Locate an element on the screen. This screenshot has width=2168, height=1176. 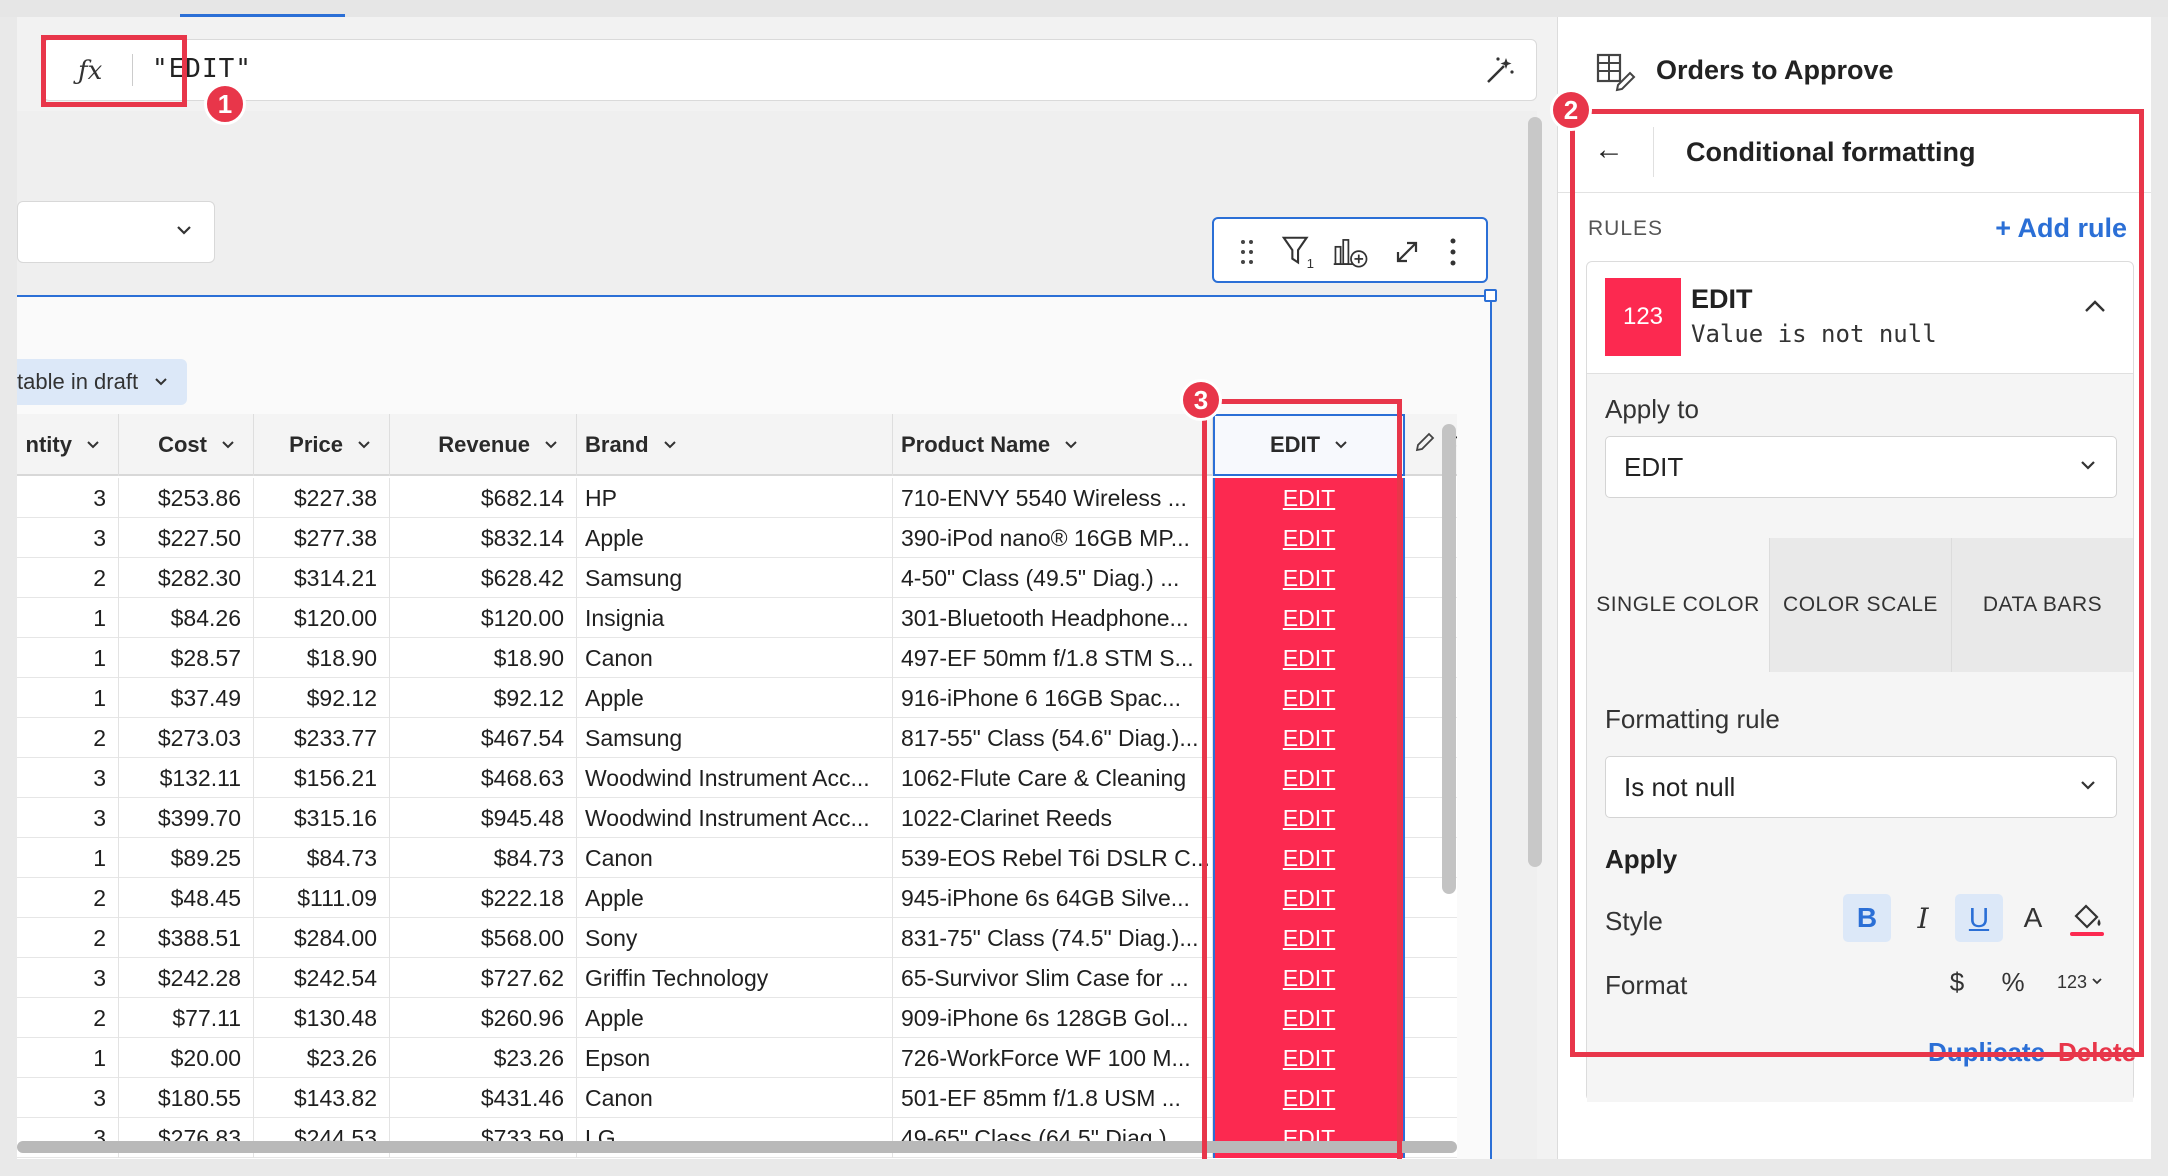
table-cell: $388.51 is located at coordinates (186, 938).